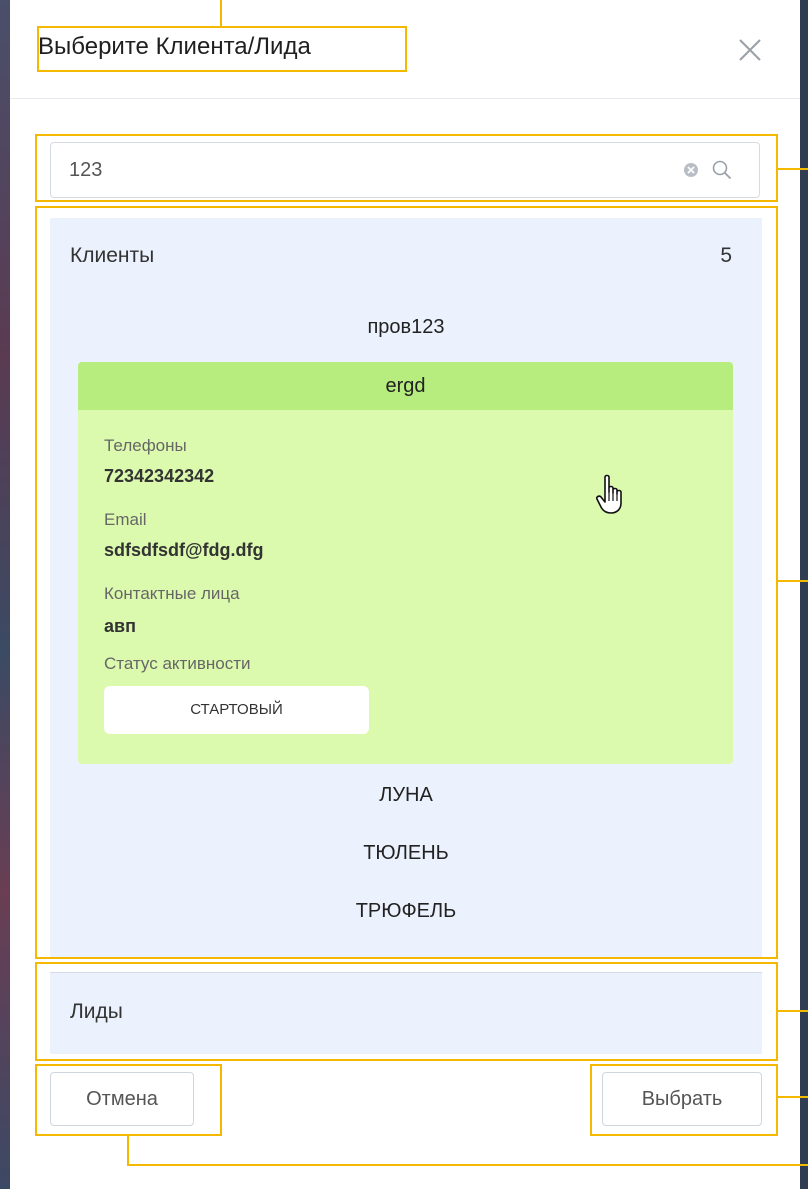 The height and width of the screenshot is (1189, 808). I want to click on leads-section: Лиды, so click(406, 1013).